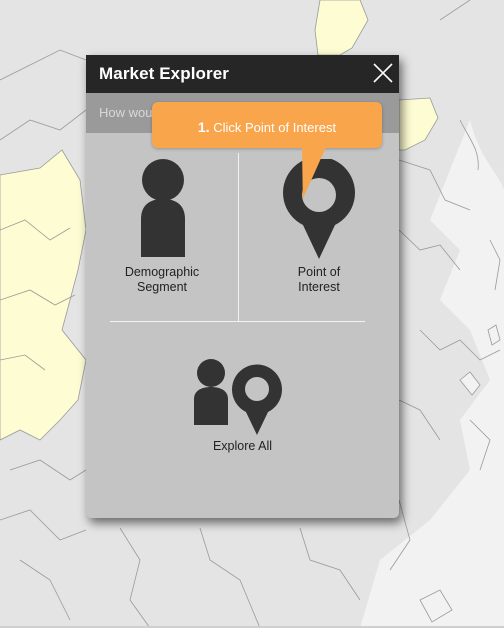  What do you see at coordinates (242, 446) in the screenshot?
I see `explore-all-label: Explore All` at bounding box center [242, 446].